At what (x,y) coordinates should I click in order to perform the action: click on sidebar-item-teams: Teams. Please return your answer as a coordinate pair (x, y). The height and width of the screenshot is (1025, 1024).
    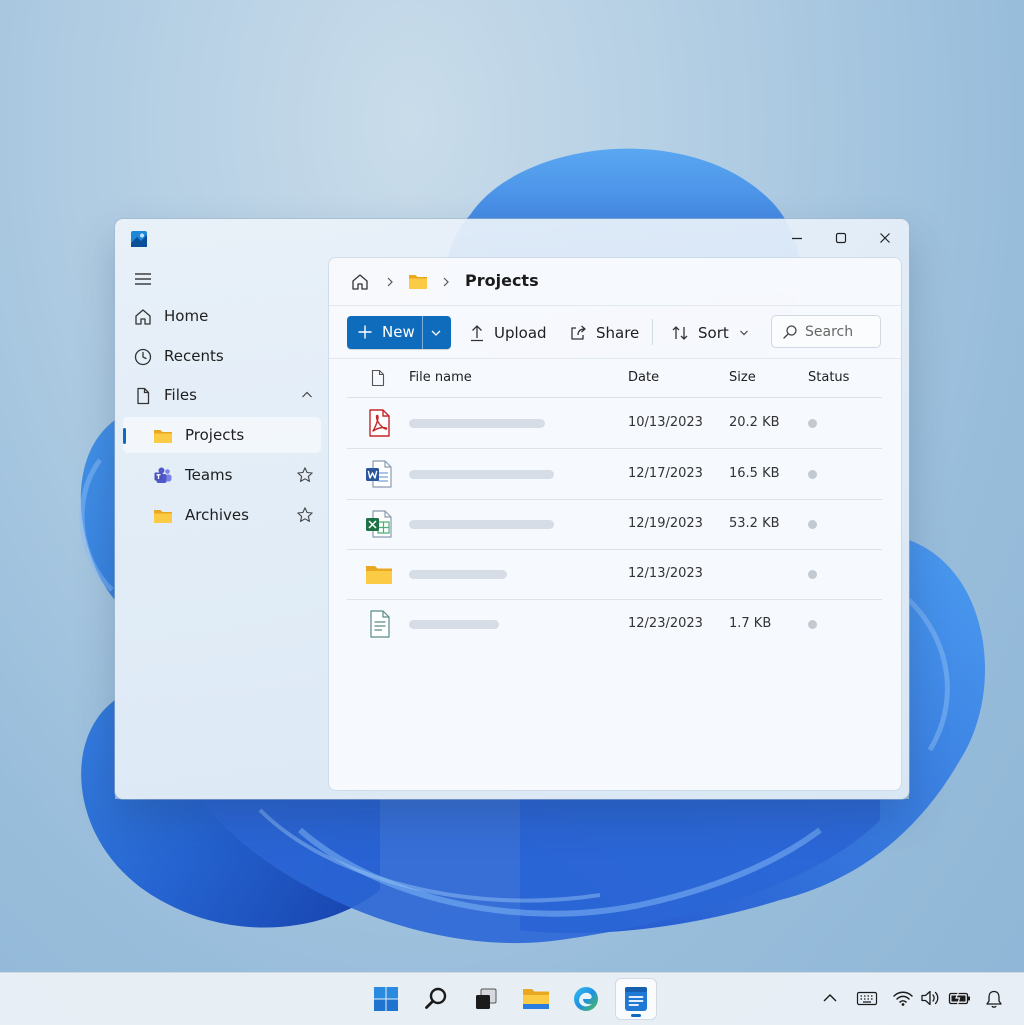
    Looking at the image, I should click on (222, 475).